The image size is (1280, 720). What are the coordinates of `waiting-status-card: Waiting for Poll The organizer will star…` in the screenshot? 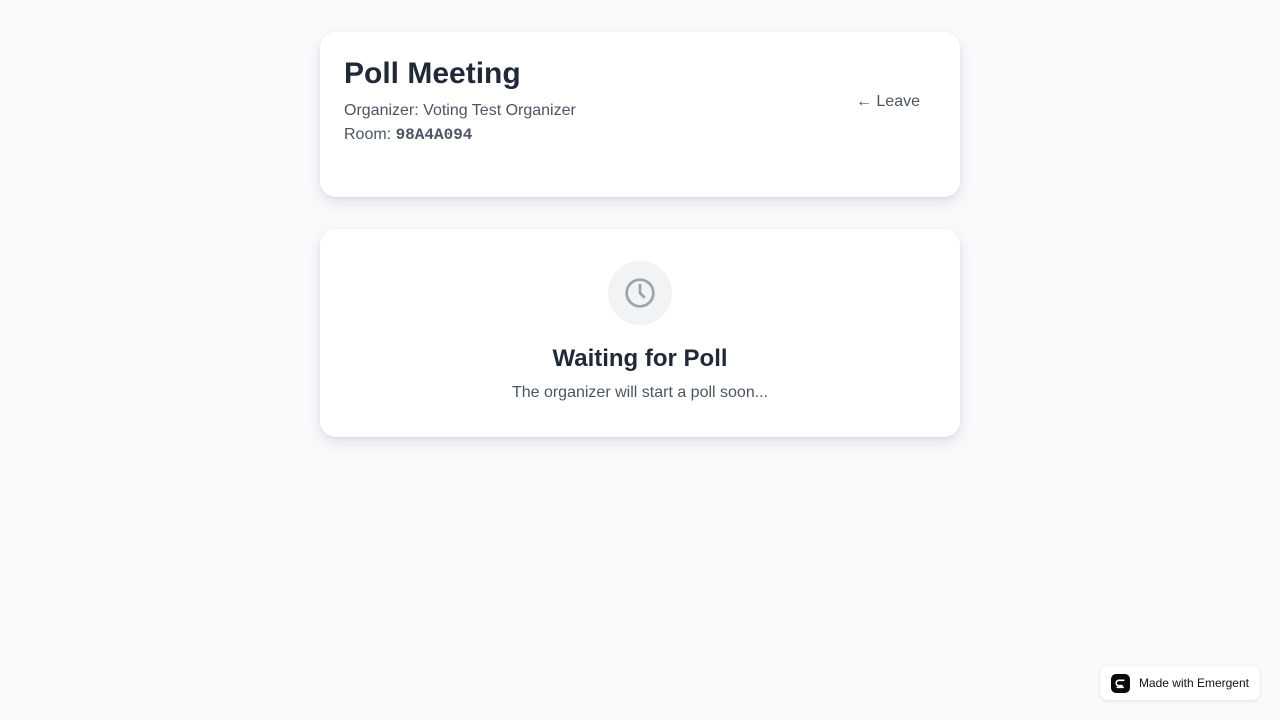 It's located at (640, 333).